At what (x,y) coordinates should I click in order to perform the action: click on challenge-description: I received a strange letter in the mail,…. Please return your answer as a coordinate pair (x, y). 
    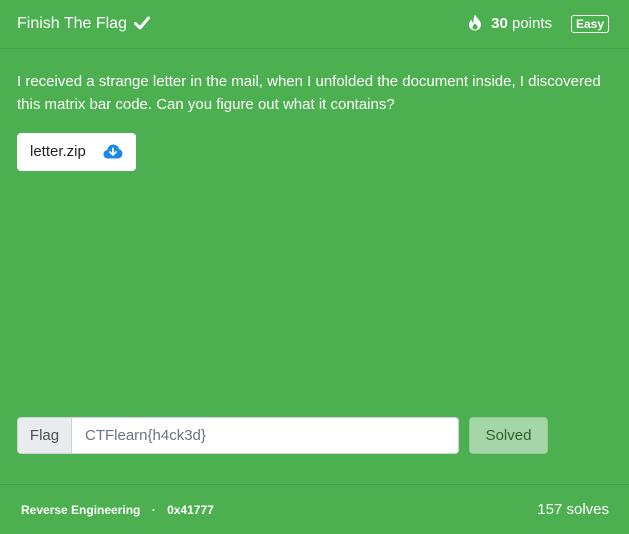
    Looking at the image, I should click on (309, 93).